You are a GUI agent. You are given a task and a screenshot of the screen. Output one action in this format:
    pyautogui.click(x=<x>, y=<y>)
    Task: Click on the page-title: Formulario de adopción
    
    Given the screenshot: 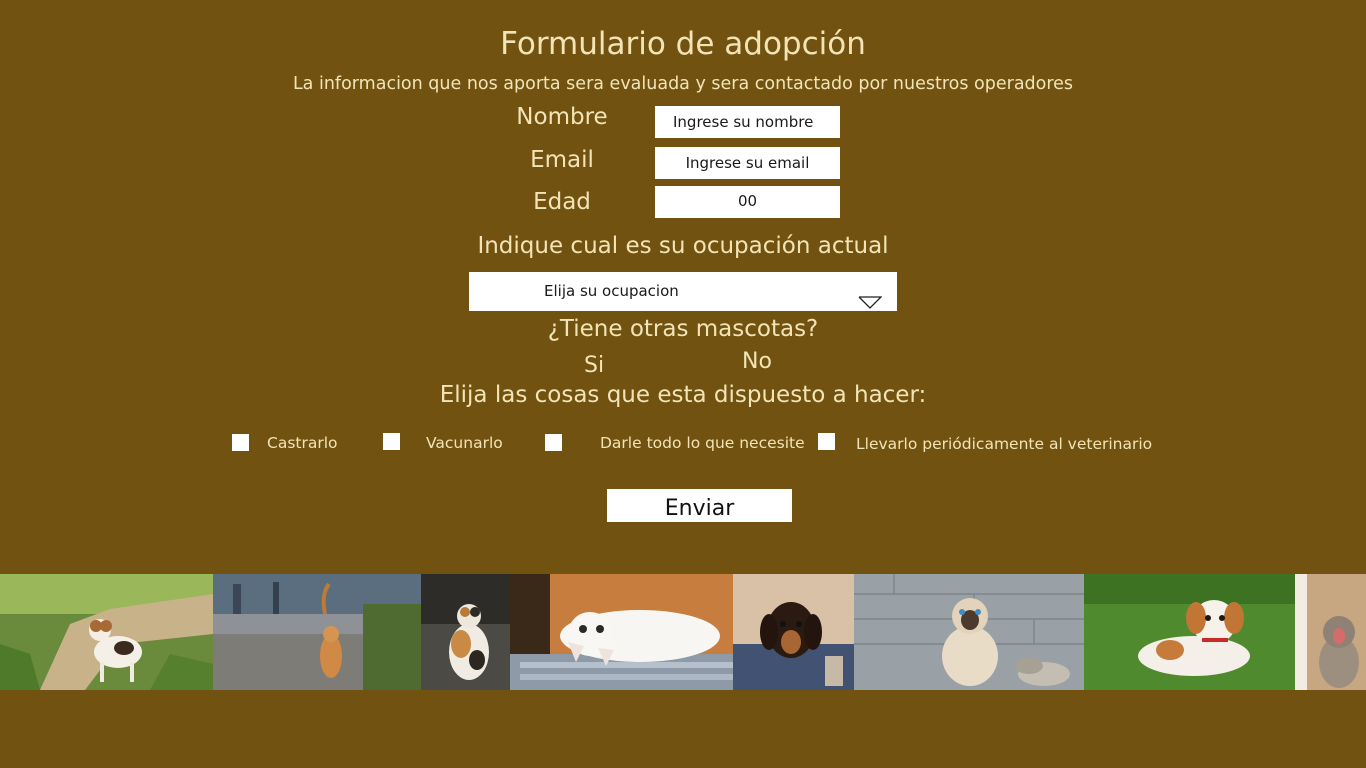 What is the action you would take?
    pyautogui.click(x=683, y=44)
    